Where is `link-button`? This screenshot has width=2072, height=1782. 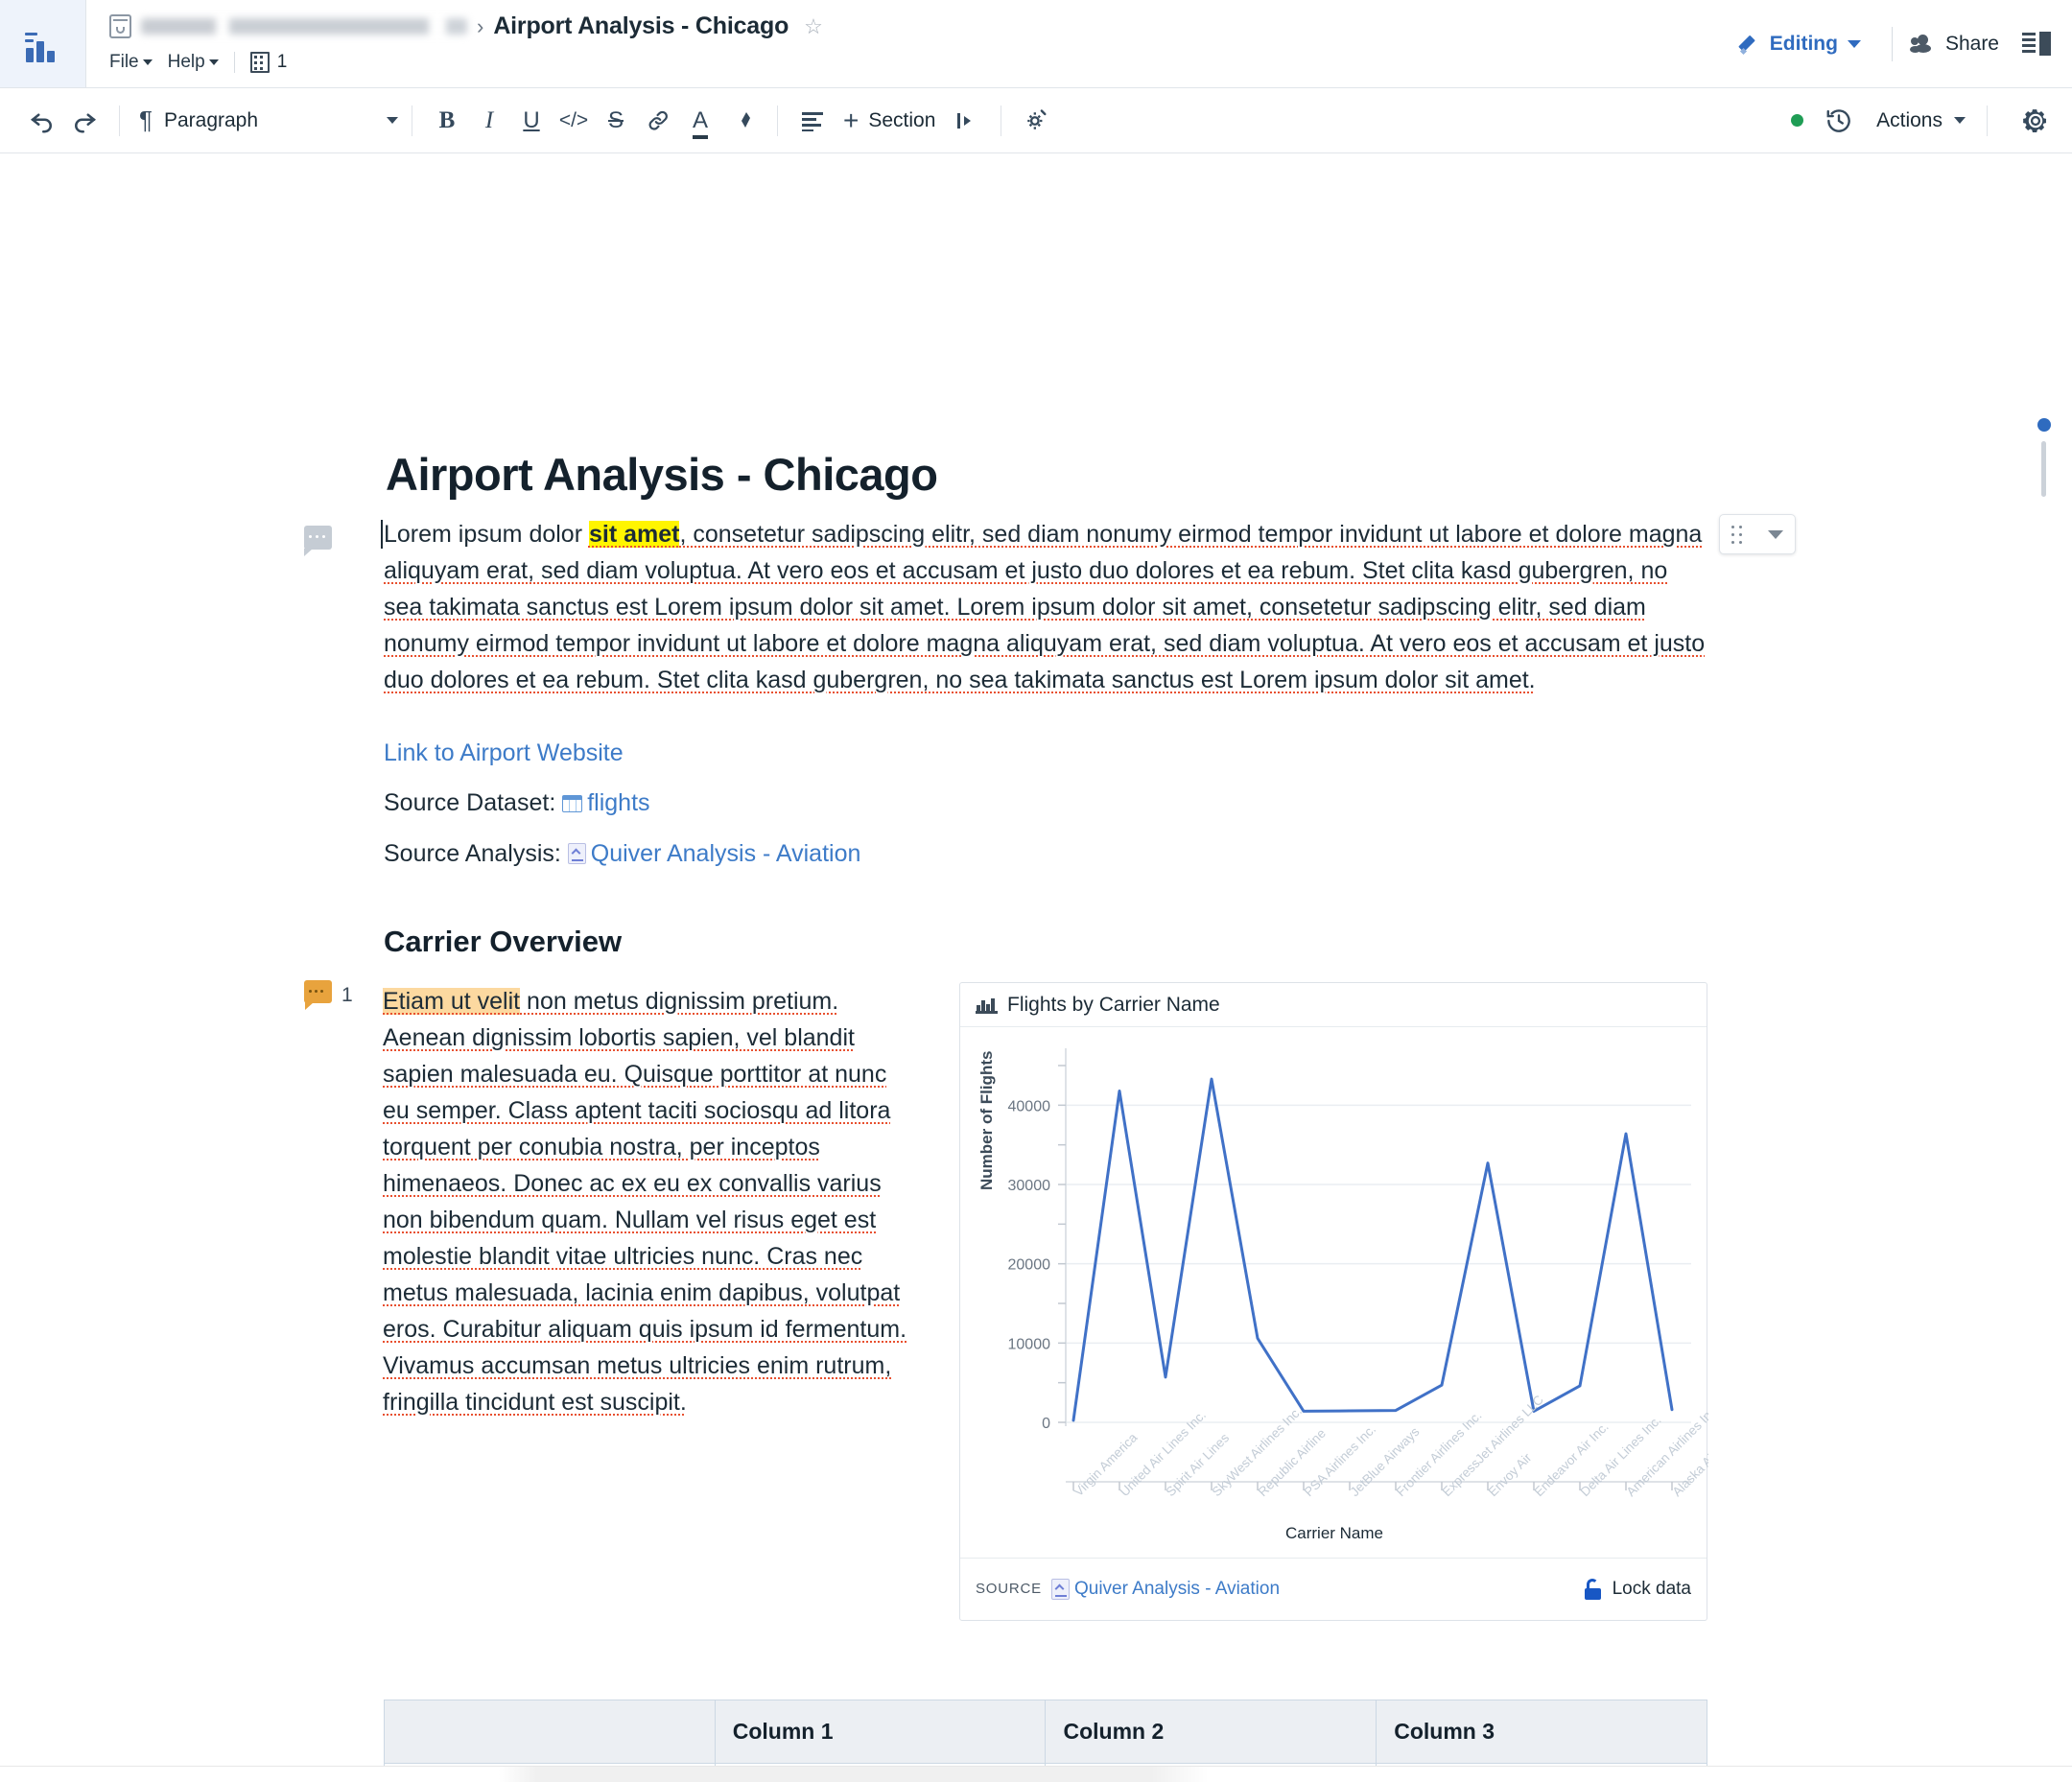
link-button is located at coordinates (658, 121).